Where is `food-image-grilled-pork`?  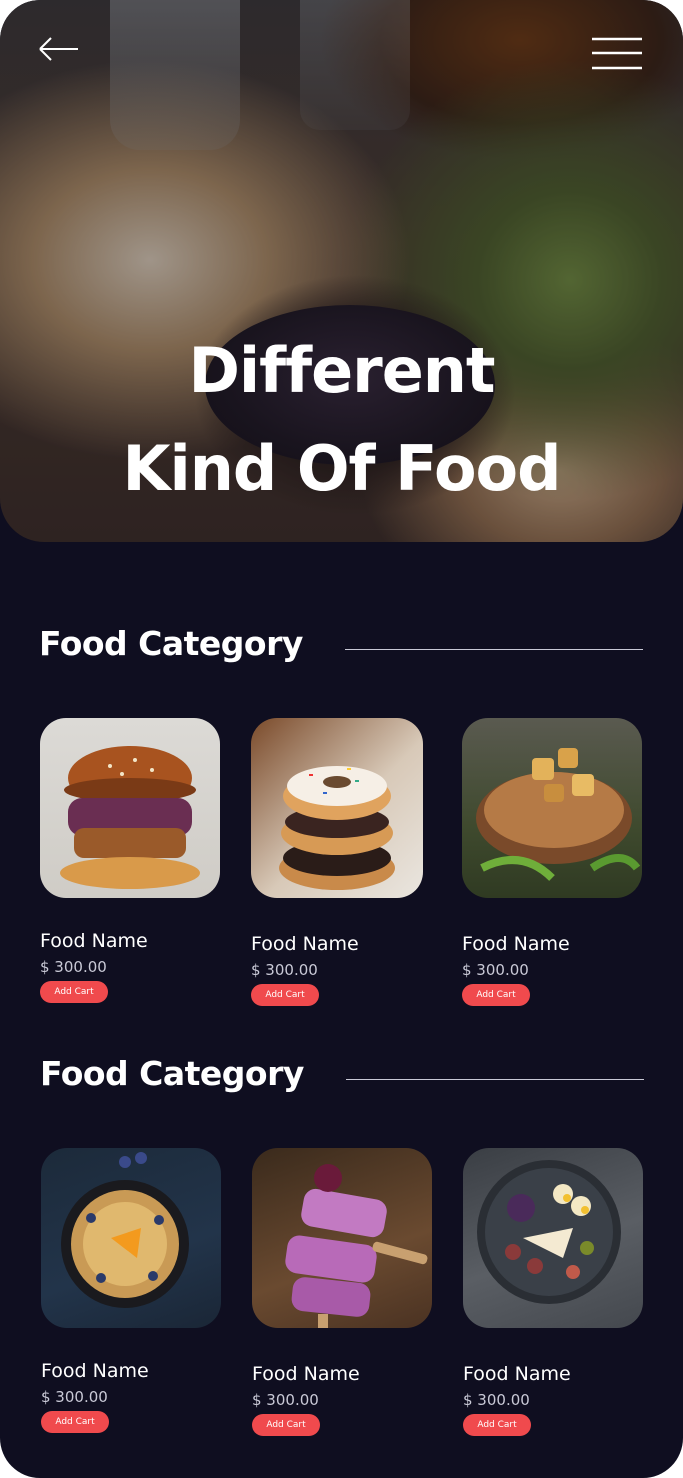
food-image-grilled-pork is located at coordinates (552, 808).